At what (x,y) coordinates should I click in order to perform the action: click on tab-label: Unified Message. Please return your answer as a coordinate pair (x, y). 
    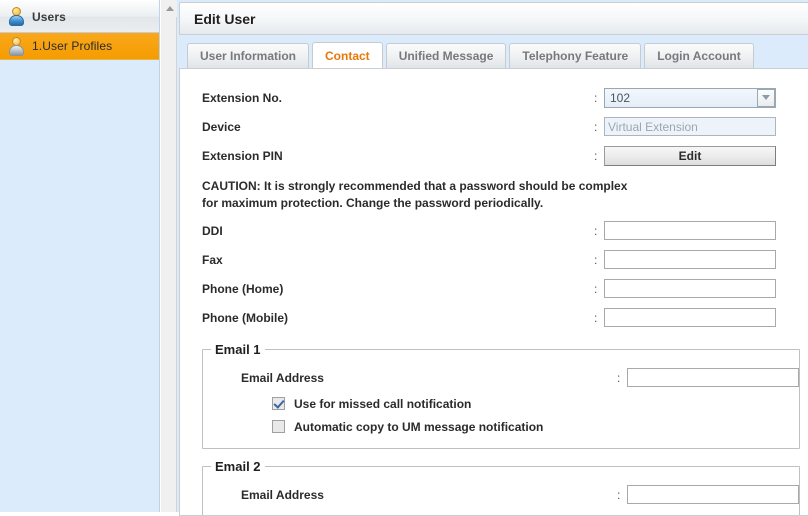
    Looking at the image, I should click on (446, 56).